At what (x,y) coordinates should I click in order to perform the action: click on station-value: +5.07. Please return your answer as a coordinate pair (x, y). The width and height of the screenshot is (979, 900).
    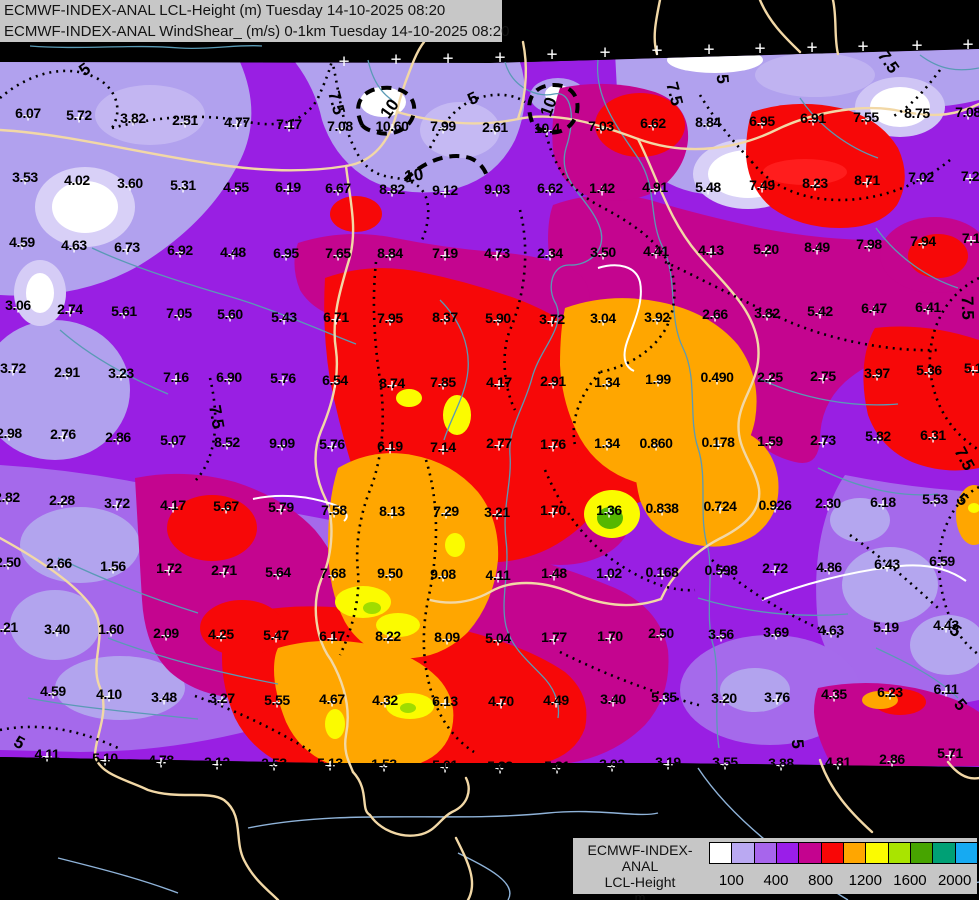
    Looking at the image, I should click on (173, 443).